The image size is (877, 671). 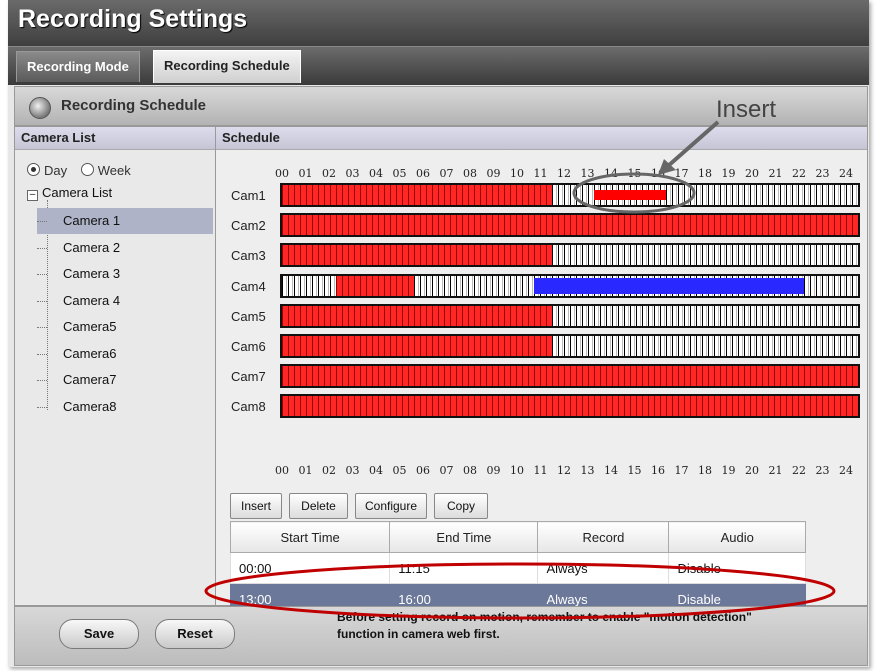 What do you see at coordinates (125, 301) in the screenshot?
I see `camera-list-item: Camera 4` at bounding box center [125, 301].